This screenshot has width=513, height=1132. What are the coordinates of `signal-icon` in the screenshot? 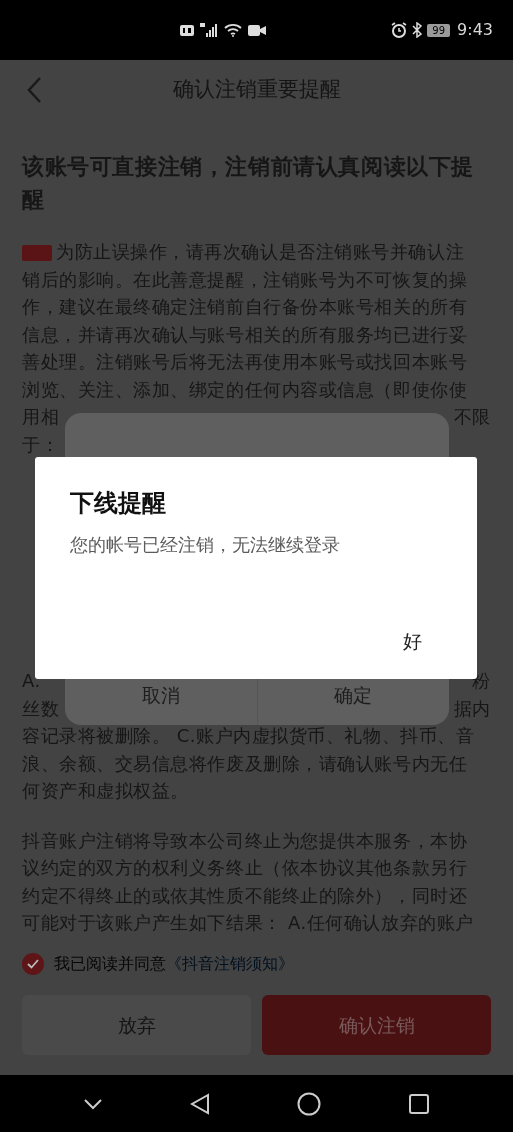 It's located at (209, 30).